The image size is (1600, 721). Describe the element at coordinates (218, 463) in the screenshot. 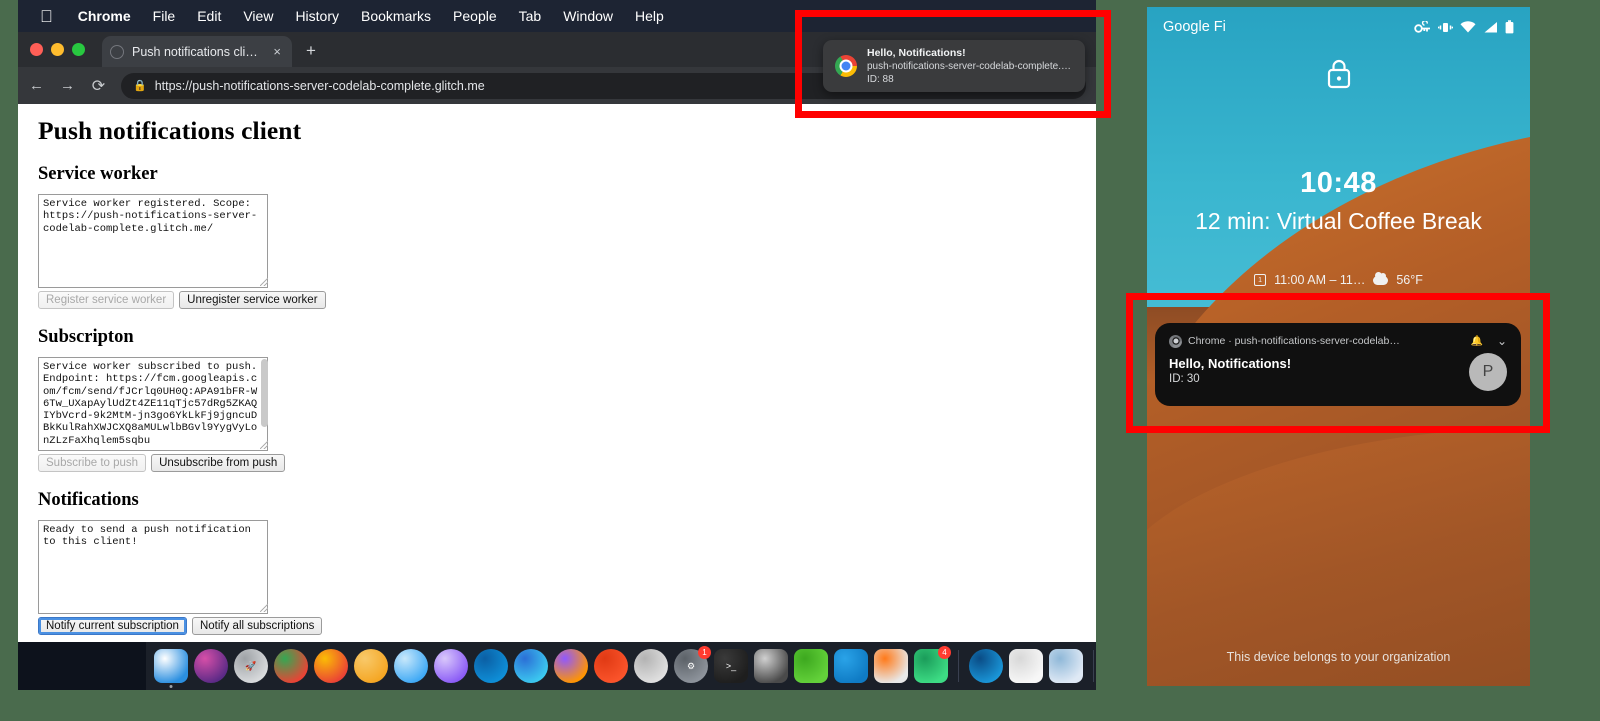

I see `unsubscribe-from-push-button: Unsubscribe from push` at that location.